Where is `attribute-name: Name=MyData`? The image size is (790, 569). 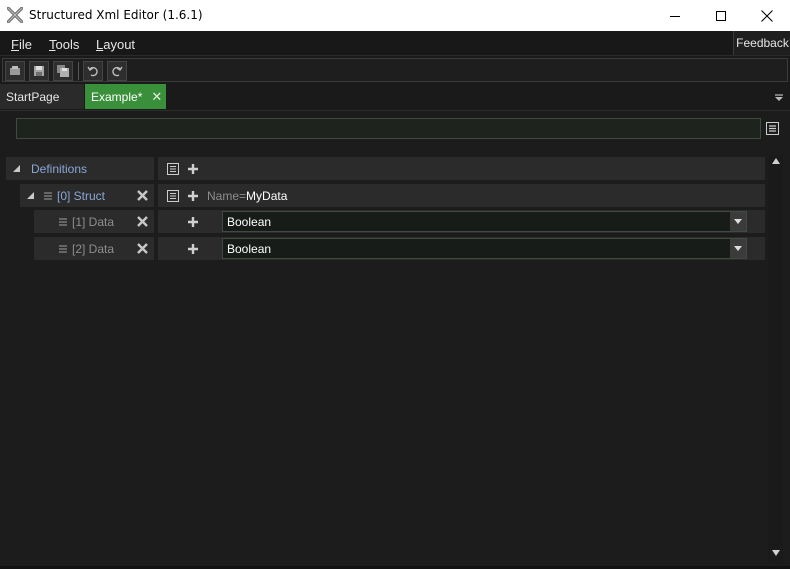 attribute-name: Name=MyData is located at coordinates (247, 196).